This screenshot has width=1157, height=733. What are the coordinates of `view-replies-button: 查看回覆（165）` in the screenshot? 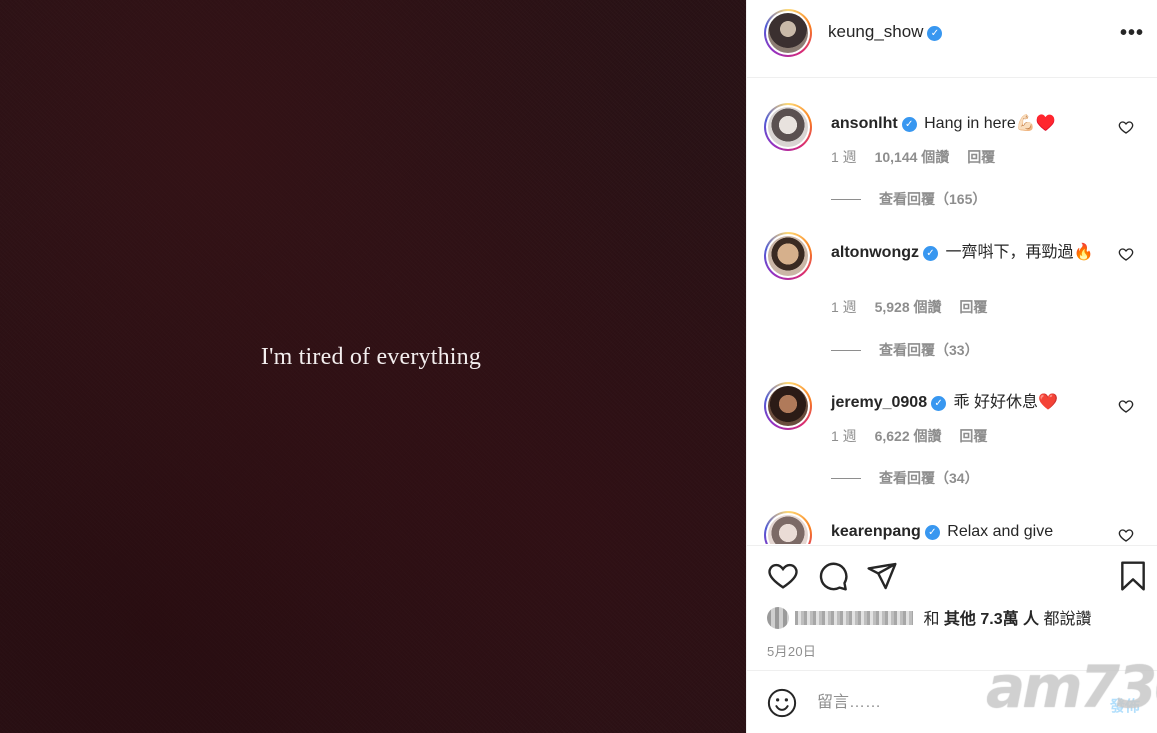 It's located at (908, 199).